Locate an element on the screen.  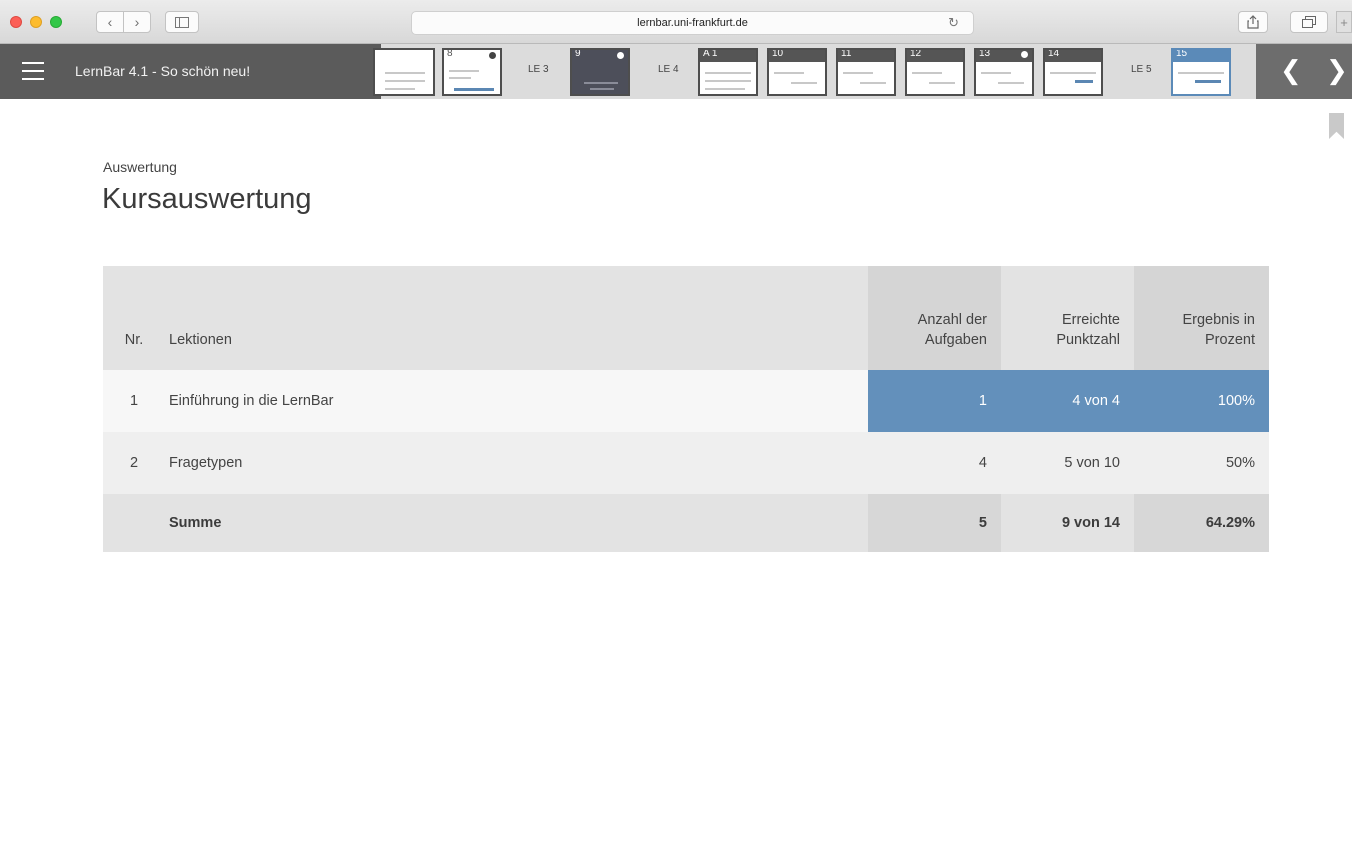
menu-icon is located at coordinates (33, 71).